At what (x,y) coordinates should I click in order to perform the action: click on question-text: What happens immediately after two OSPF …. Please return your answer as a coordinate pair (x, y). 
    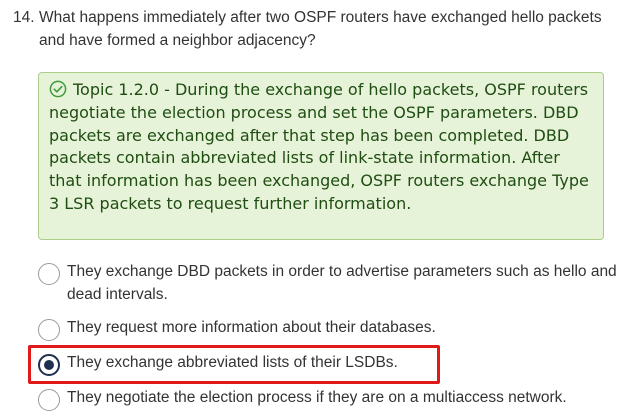
    Looking at the image, I should click on (320, 29).